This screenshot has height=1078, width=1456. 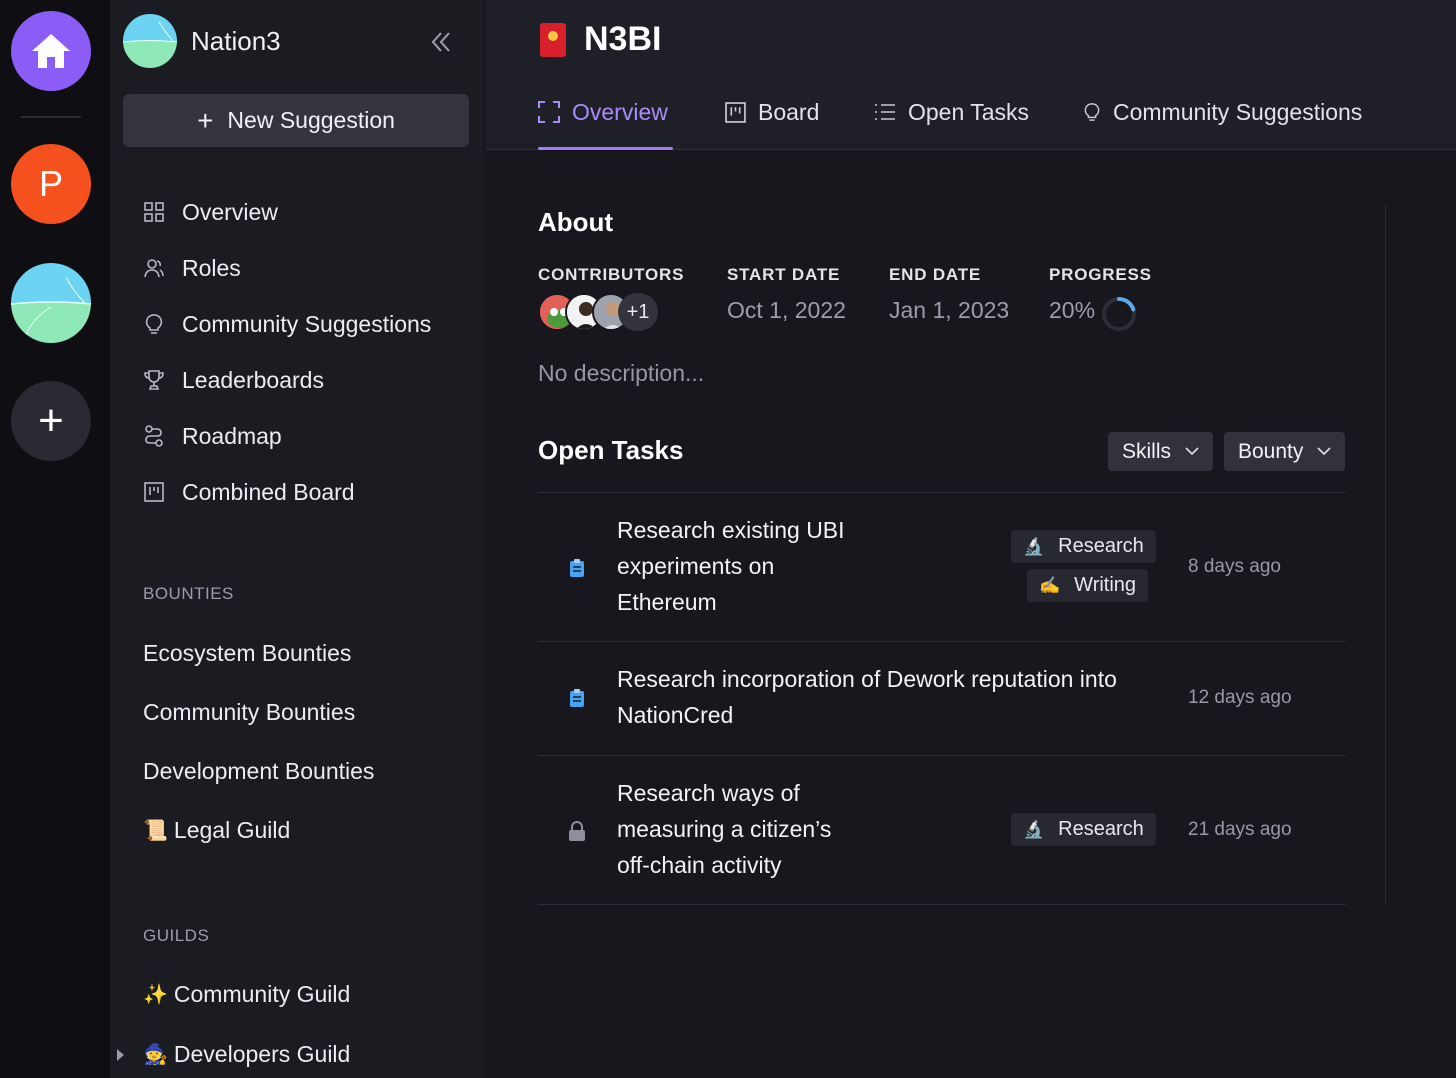 I want to click on more-contributors-badge: +1, so click(x=638, y=312).